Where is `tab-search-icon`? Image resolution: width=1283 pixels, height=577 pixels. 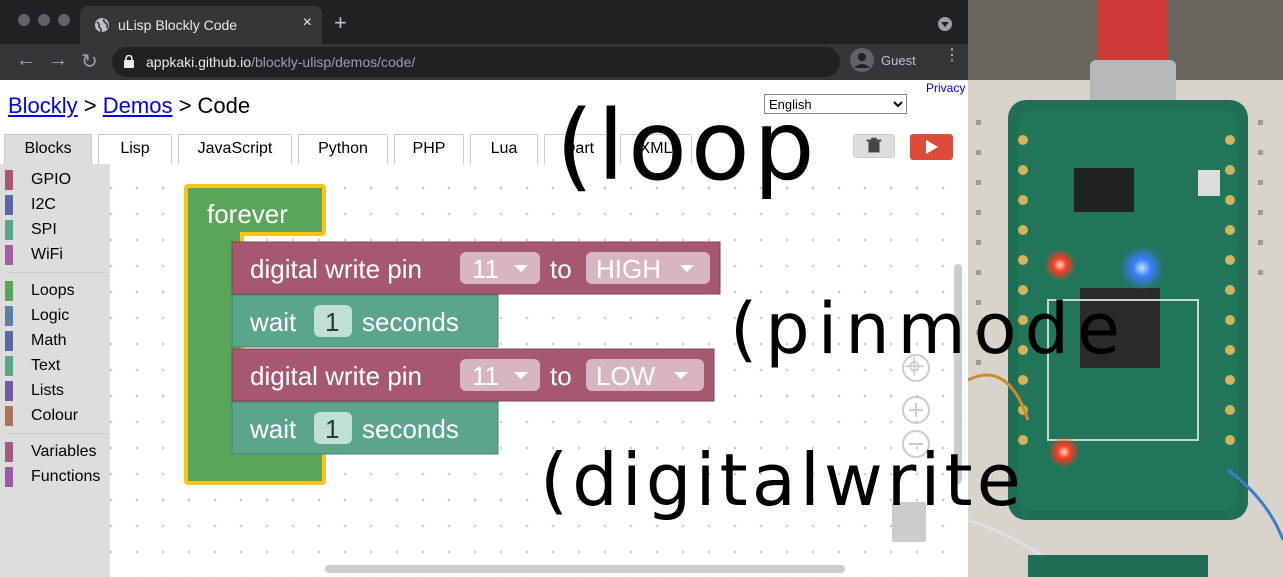
tab-search-icon is located at coordinates (945, 24).